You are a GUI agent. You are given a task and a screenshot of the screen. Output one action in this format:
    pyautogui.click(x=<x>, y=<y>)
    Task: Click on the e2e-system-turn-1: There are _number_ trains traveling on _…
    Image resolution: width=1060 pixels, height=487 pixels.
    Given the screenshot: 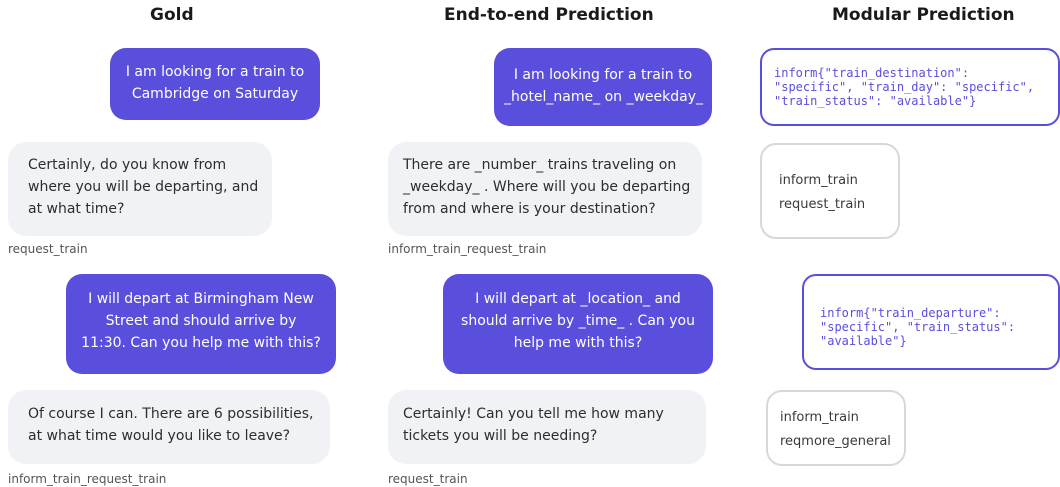 What is the action you would take?
    pyautogui.click(x=545, y=189)
    